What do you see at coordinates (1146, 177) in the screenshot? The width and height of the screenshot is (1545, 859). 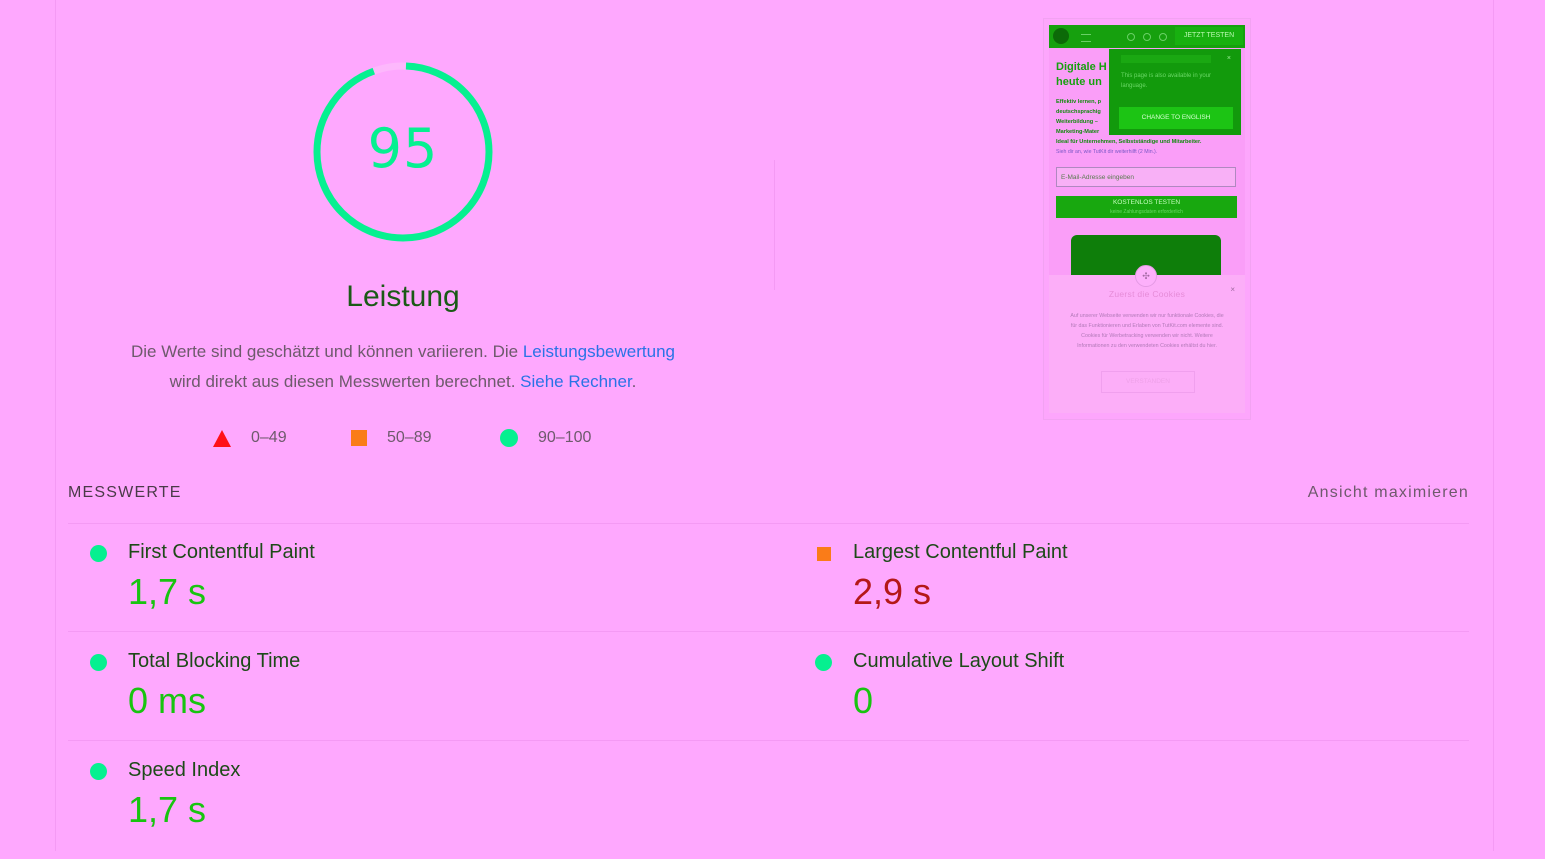 I see `screenshot-email-field: E-Mail-Adresse eingeben` at bounding box center [1146, 177].